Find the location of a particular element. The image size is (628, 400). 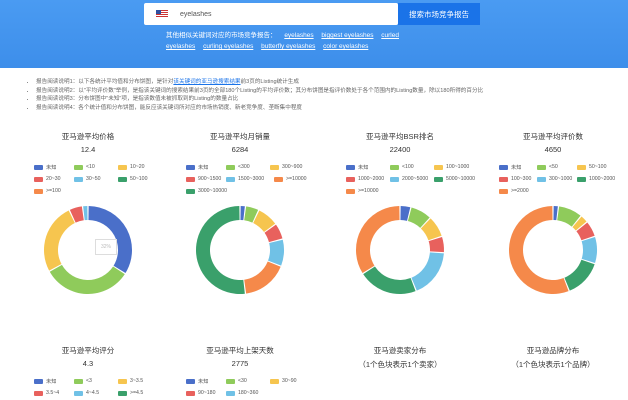

legend-item: 10~20 is located at coordinates (131, 167).